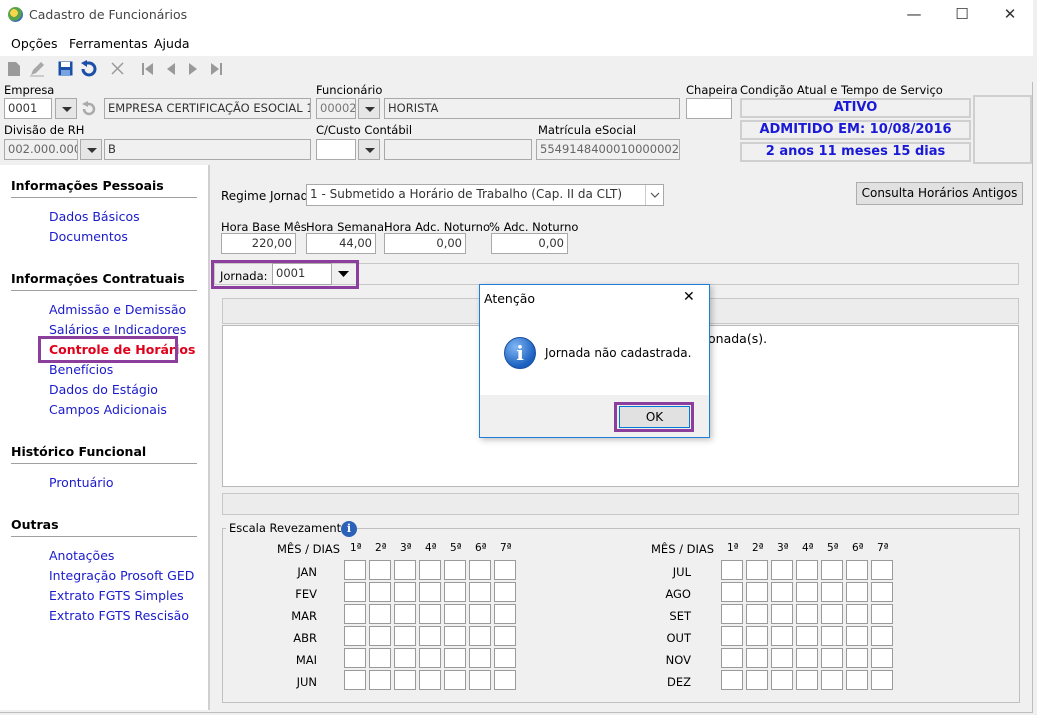 The height and width of the screenshot is (715, 1037). What do you see at coordinates (171, 69) in the screenshot?
I see `previous-record-icon` at bounding box center [171, 69].